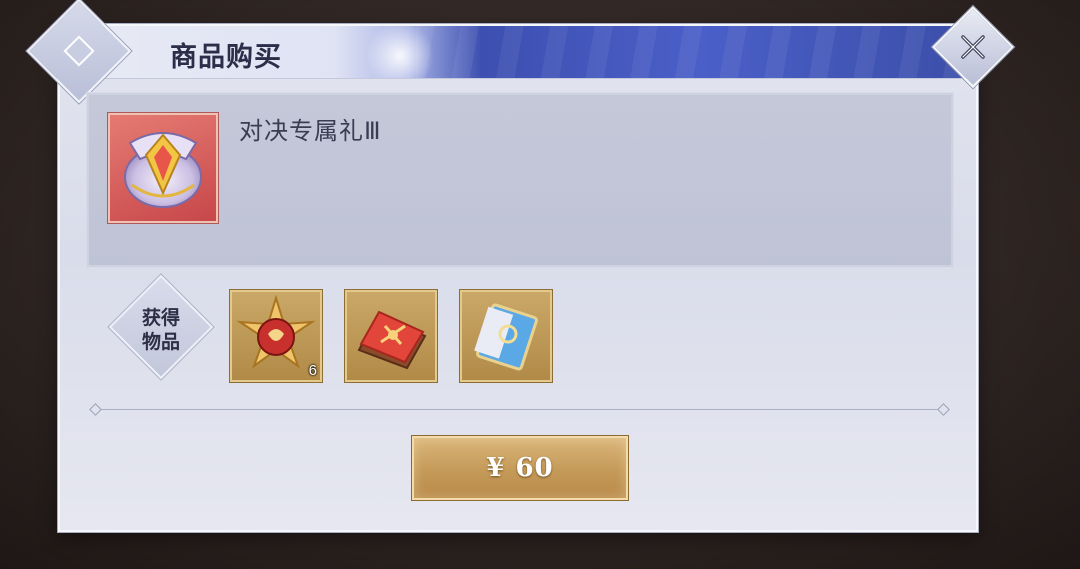 Image resolution: width=1080 pixels, height=569 pixels. Describe the element at coordinates (226, 57) in the screenshot. I see `dialog-title: 商品购买` at that location.